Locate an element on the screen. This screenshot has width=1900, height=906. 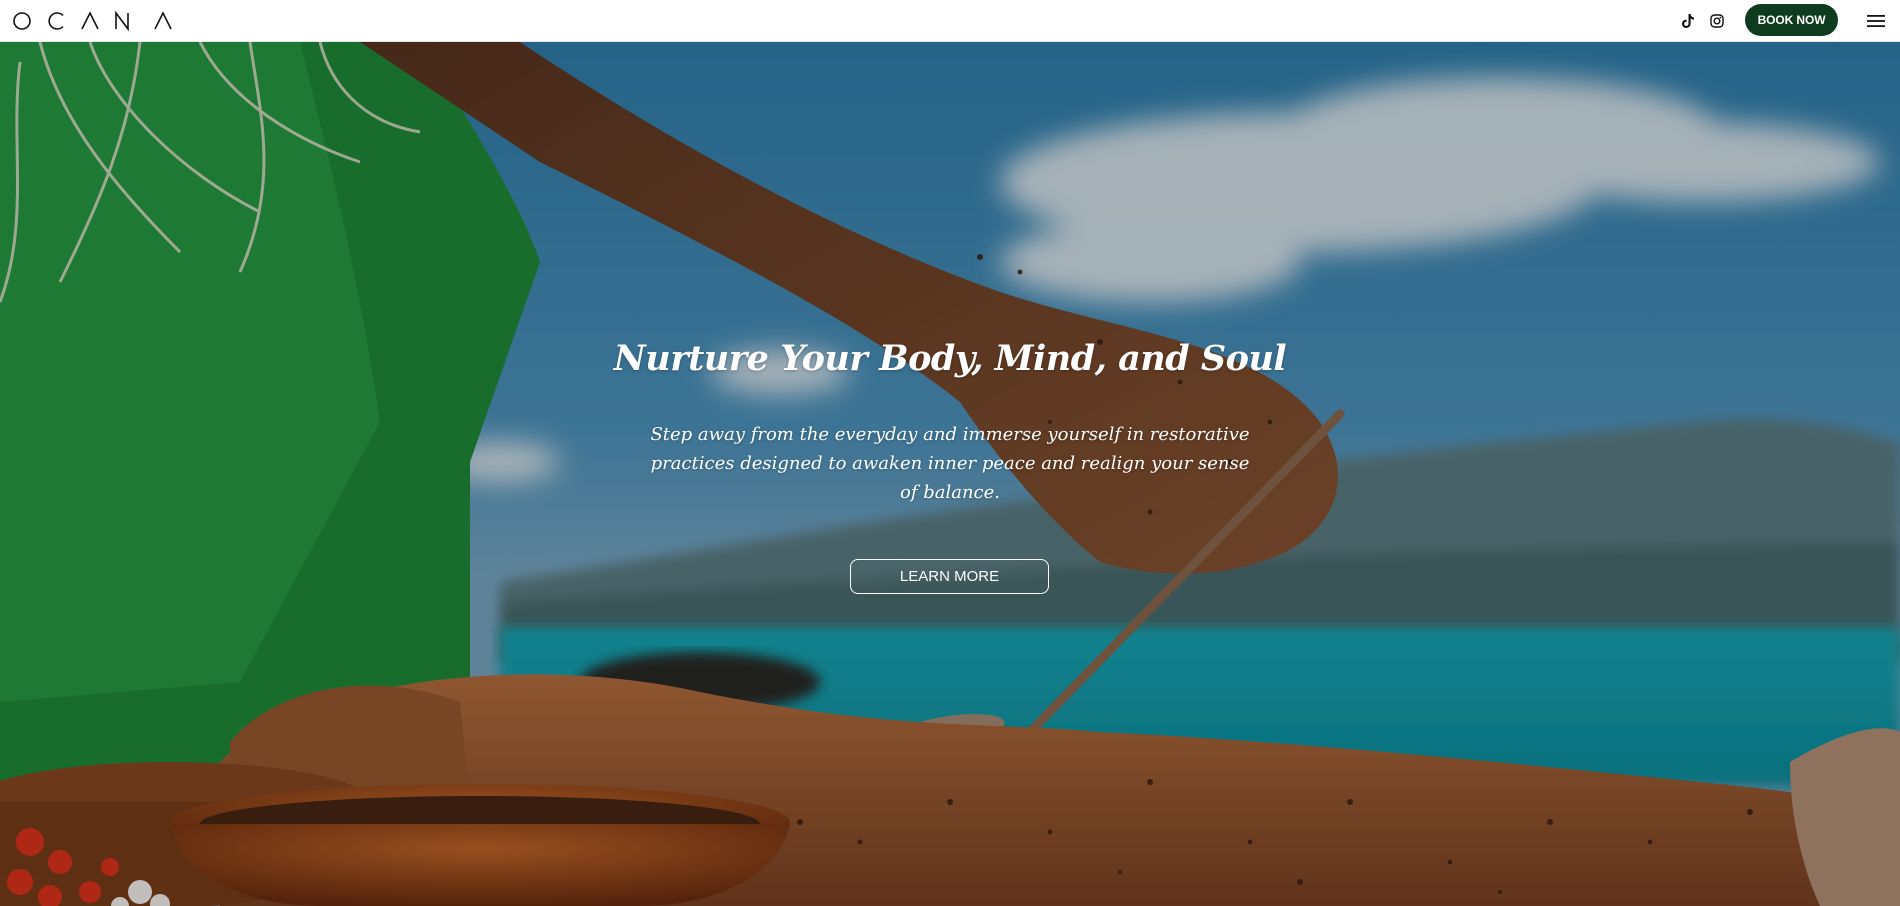
hero-title: Nurture Your Body, Mind, and Soul is located at coordinates (950, 358).